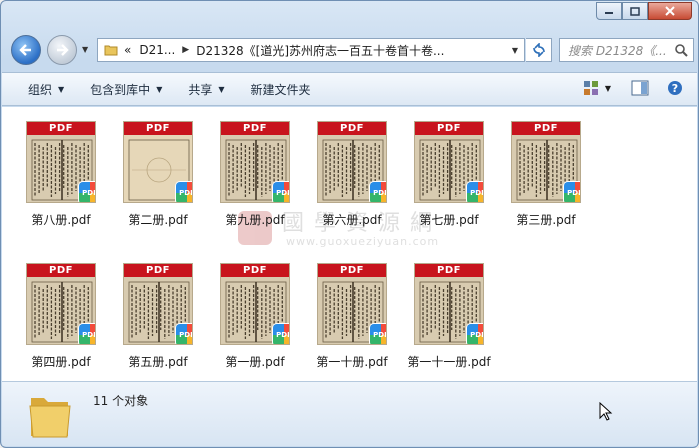  I want to click on close-icon, so click(670, 11).